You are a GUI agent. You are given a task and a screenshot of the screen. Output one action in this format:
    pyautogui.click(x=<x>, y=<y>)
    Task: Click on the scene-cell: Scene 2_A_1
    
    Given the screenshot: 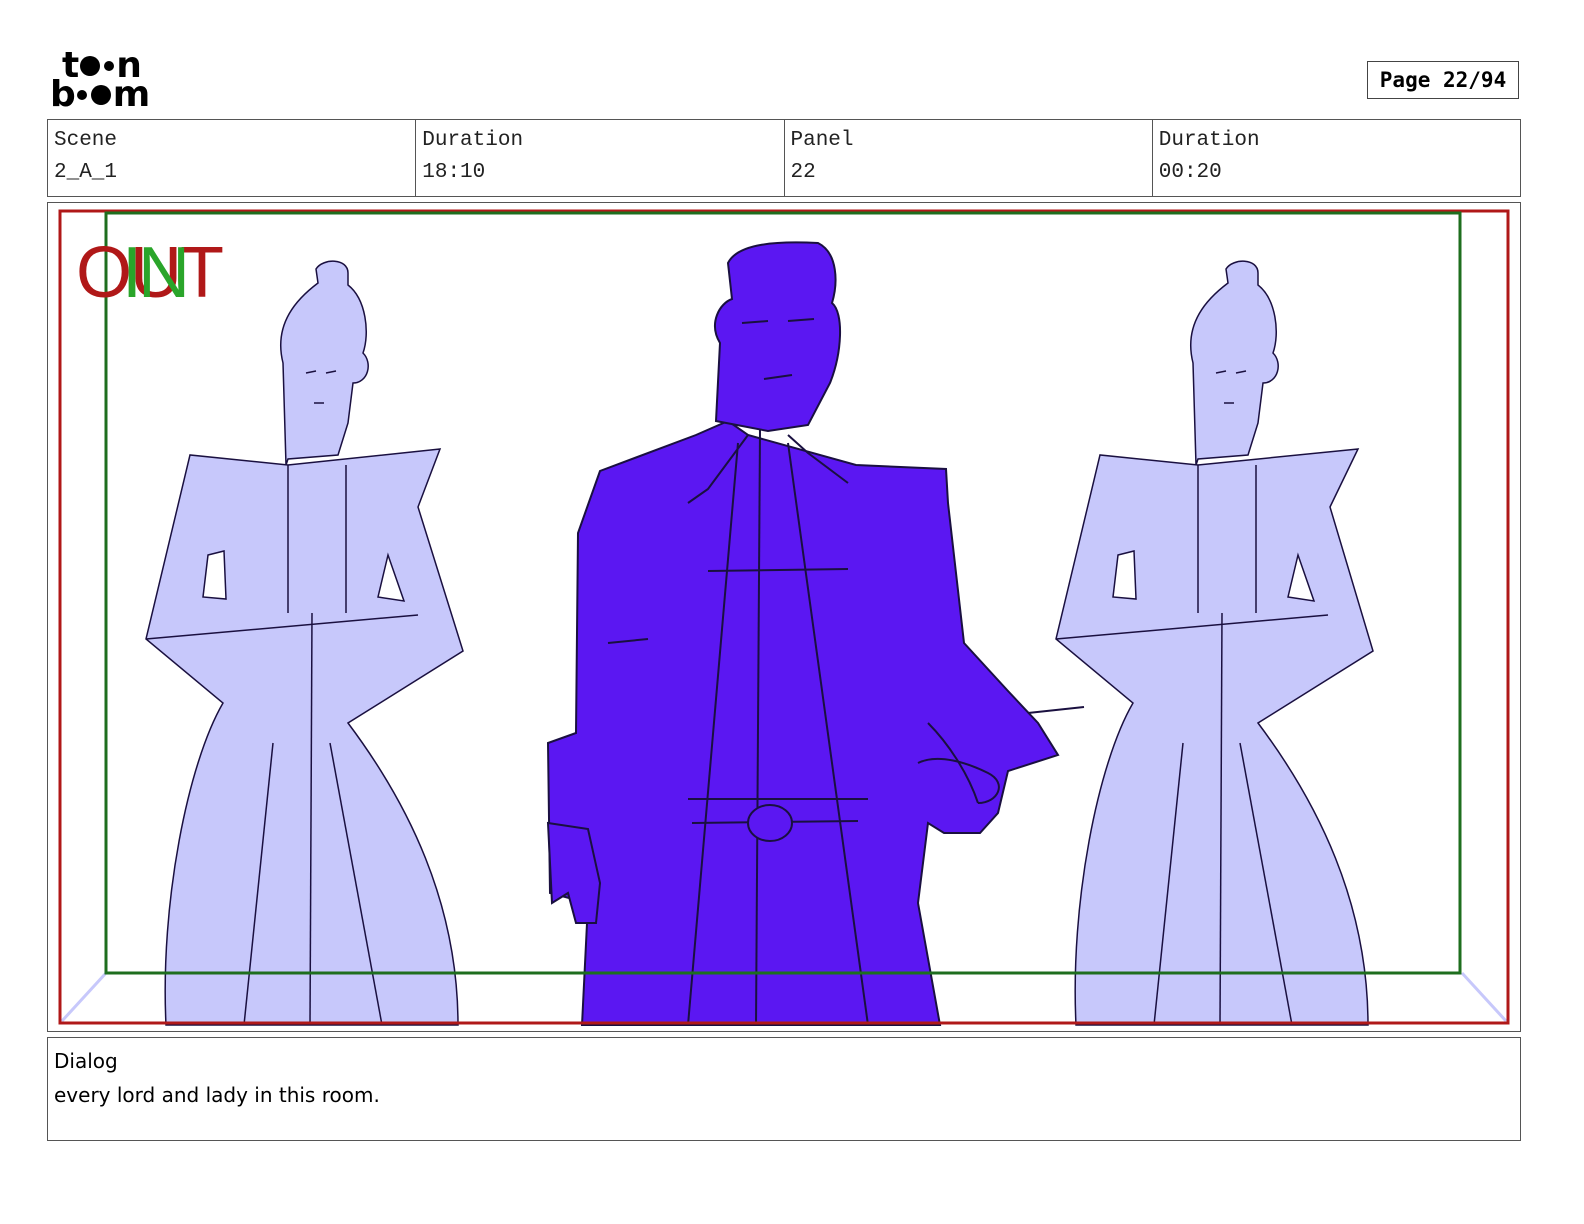 What is the action you would take?
    pyautogui.click(x=232, y=158)
    